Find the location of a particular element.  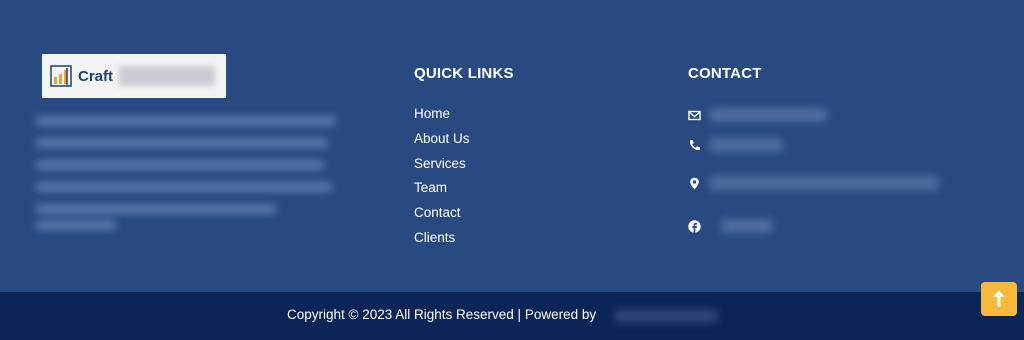

quick-link-about-us: About Us is located at coordinates (442, 138).